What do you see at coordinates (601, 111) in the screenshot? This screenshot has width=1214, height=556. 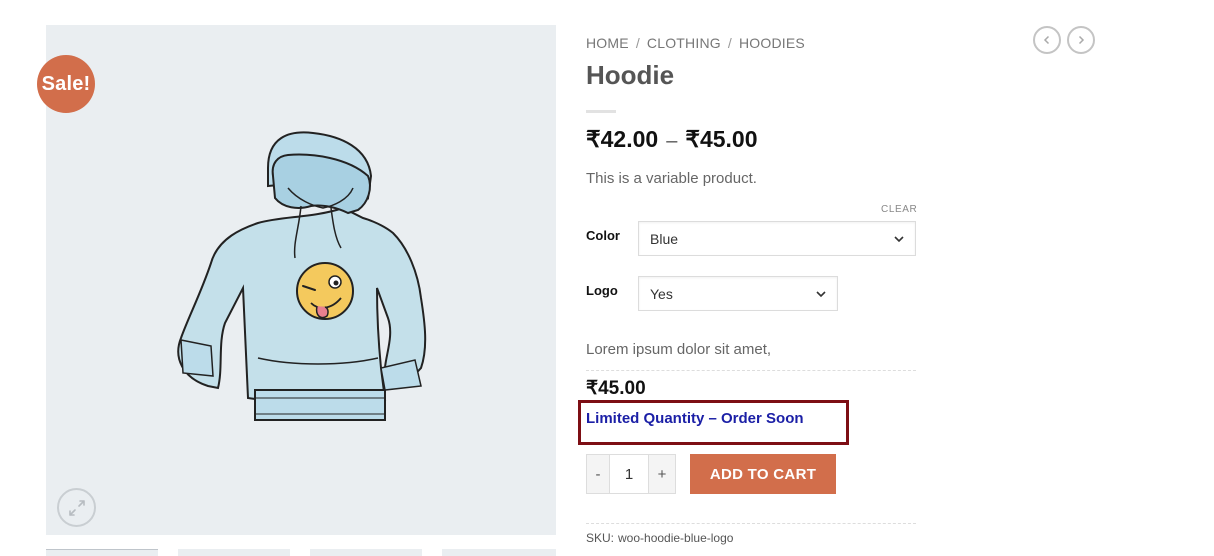 I see `title-divider` at bounding box center [601, 111].